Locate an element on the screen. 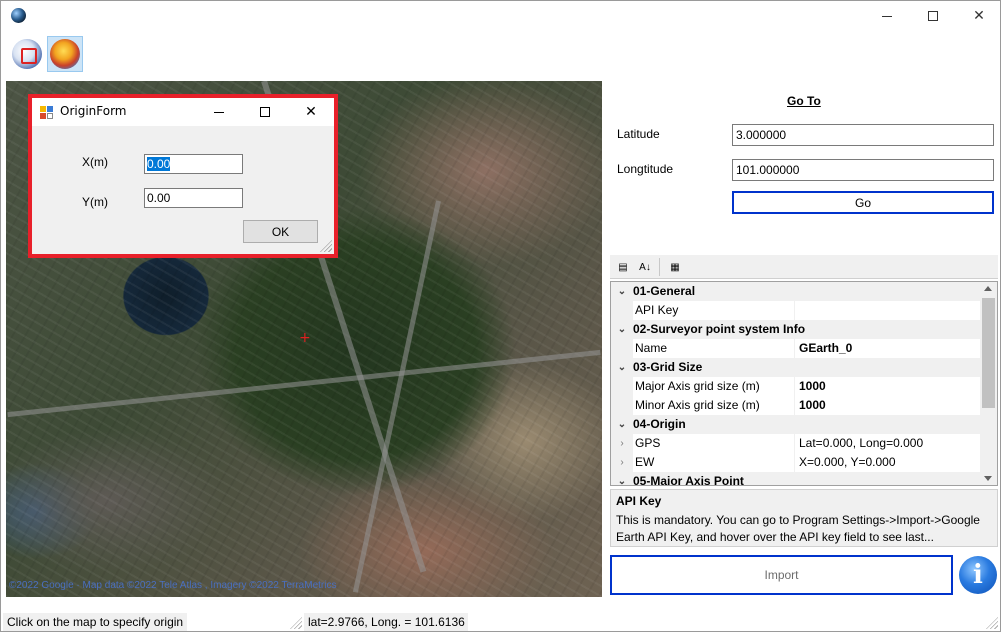 This screenshot has width=1001, height=632. categorized-icon: ▤ is located at coordinates (623, 267).